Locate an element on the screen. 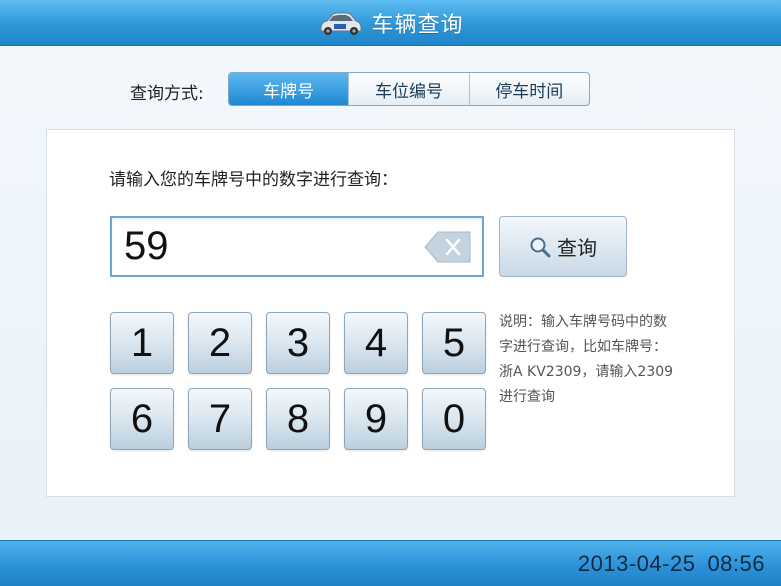  key-8: 8 is located at coordinates (298, 419).